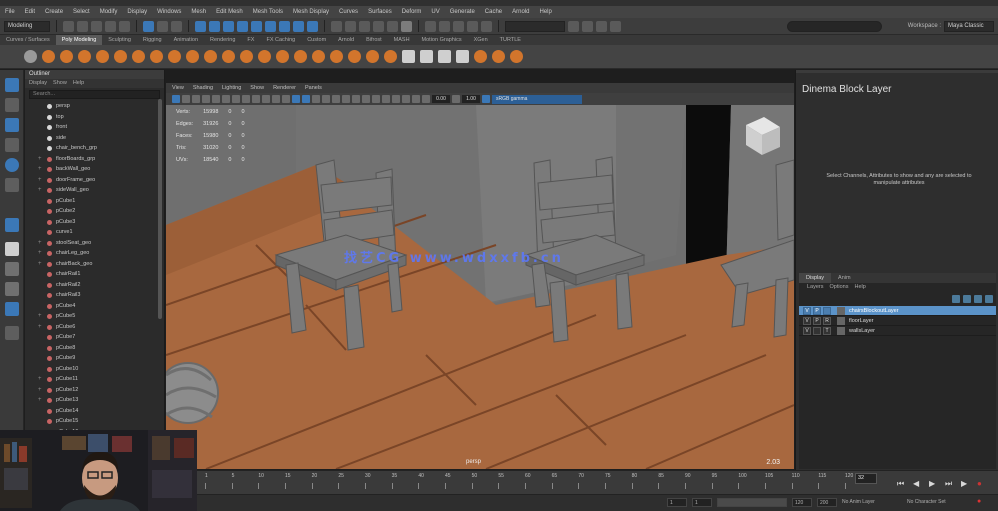  What do you see at coordinates (152, 40) in the screenshot?
I see `shelf-tab: Rigging` at bounding box center [152, 40].